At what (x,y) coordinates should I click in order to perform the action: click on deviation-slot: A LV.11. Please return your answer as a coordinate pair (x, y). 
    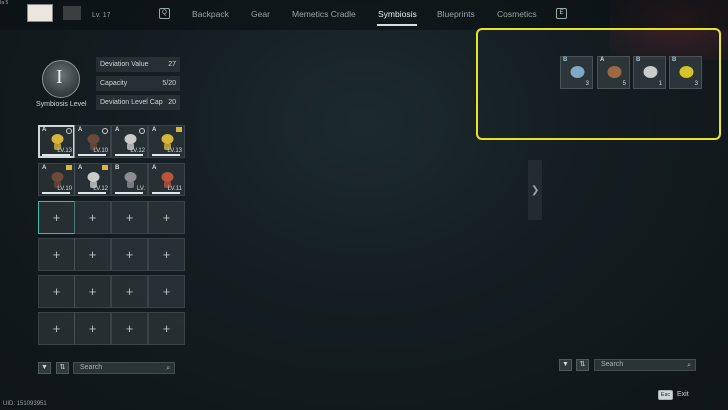
    Looking at the image, I should click on (166, 179).